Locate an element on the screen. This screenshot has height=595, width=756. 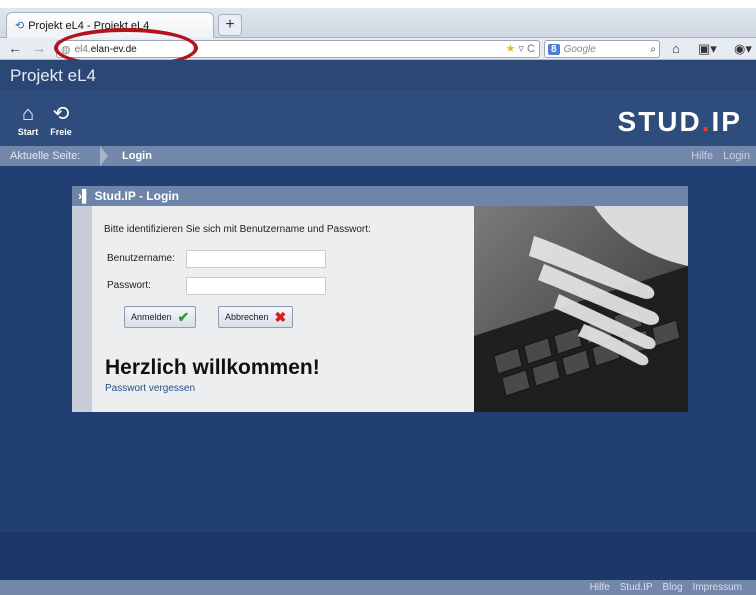
nav-freie: ⟲ Freie is located at coordinates (61, 120).